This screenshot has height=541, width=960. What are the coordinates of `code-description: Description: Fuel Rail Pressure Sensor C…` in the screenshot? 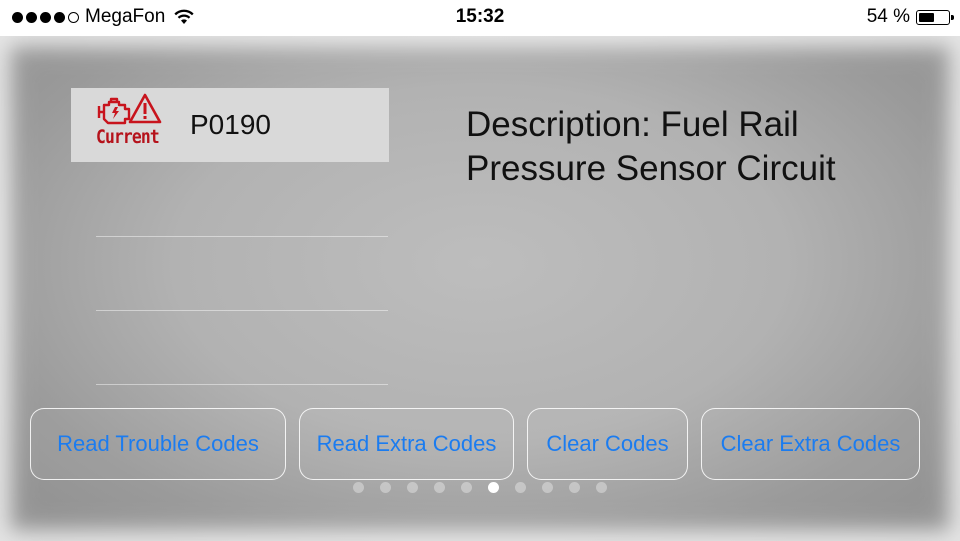 It's located at (651, 146).